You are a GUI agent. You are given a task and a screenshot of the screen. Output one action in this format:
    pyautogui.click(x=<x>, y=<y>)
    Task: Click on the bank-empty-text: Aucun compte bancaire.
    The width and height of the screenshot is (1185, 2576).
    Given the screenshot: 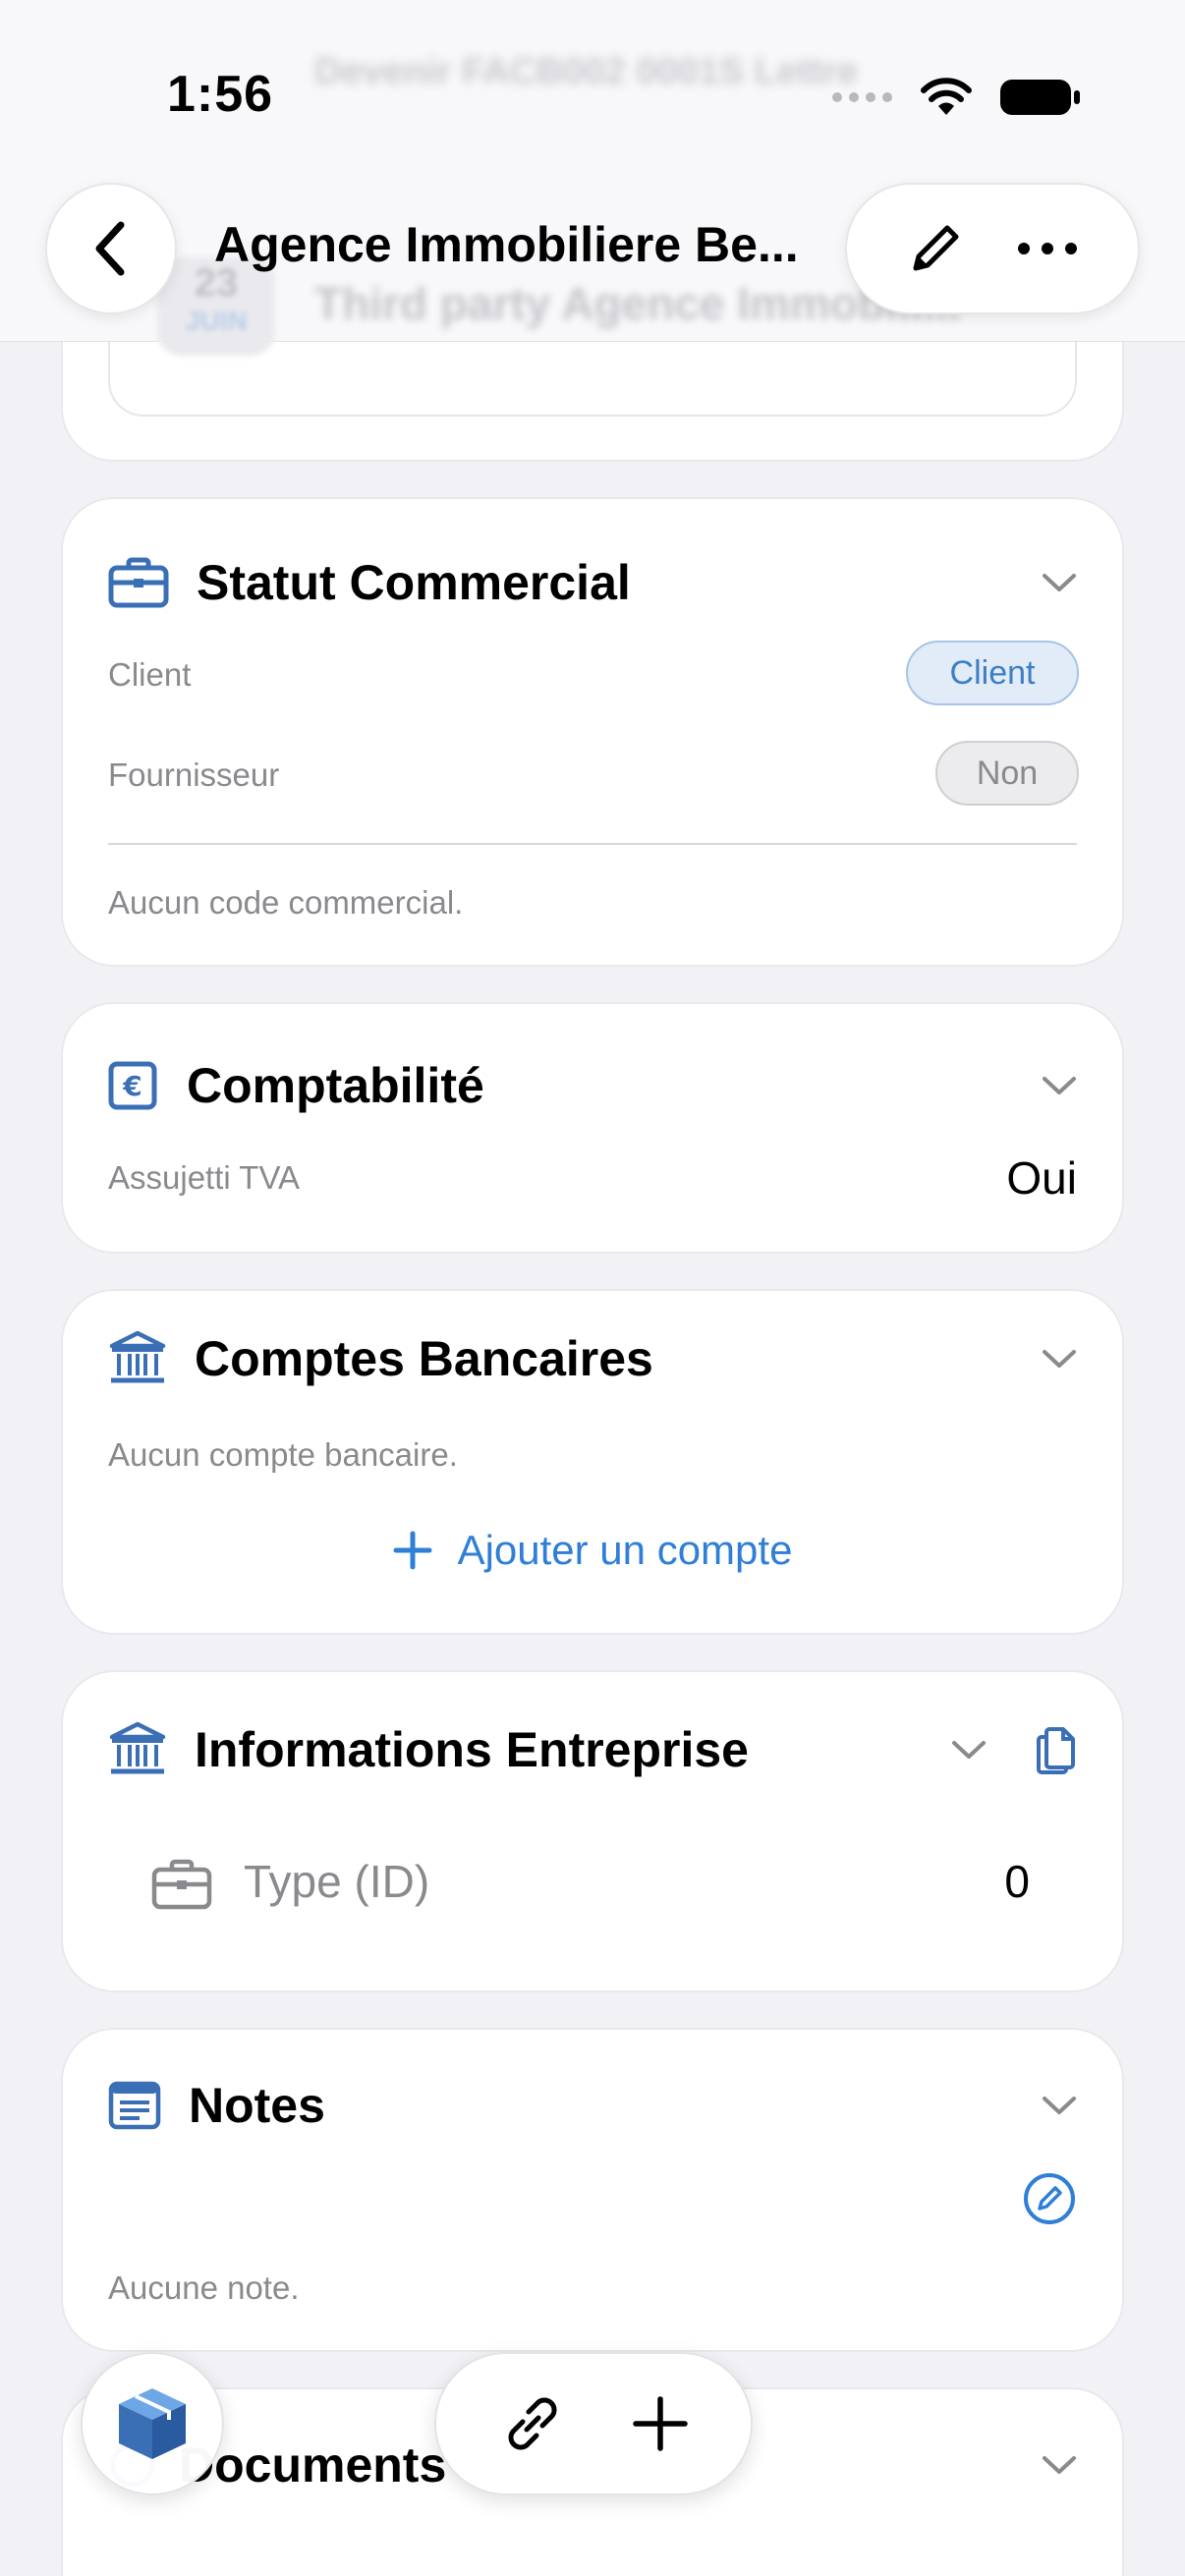 What is the action you would take?
    pyautogui.click(x=283, y=1454)
    